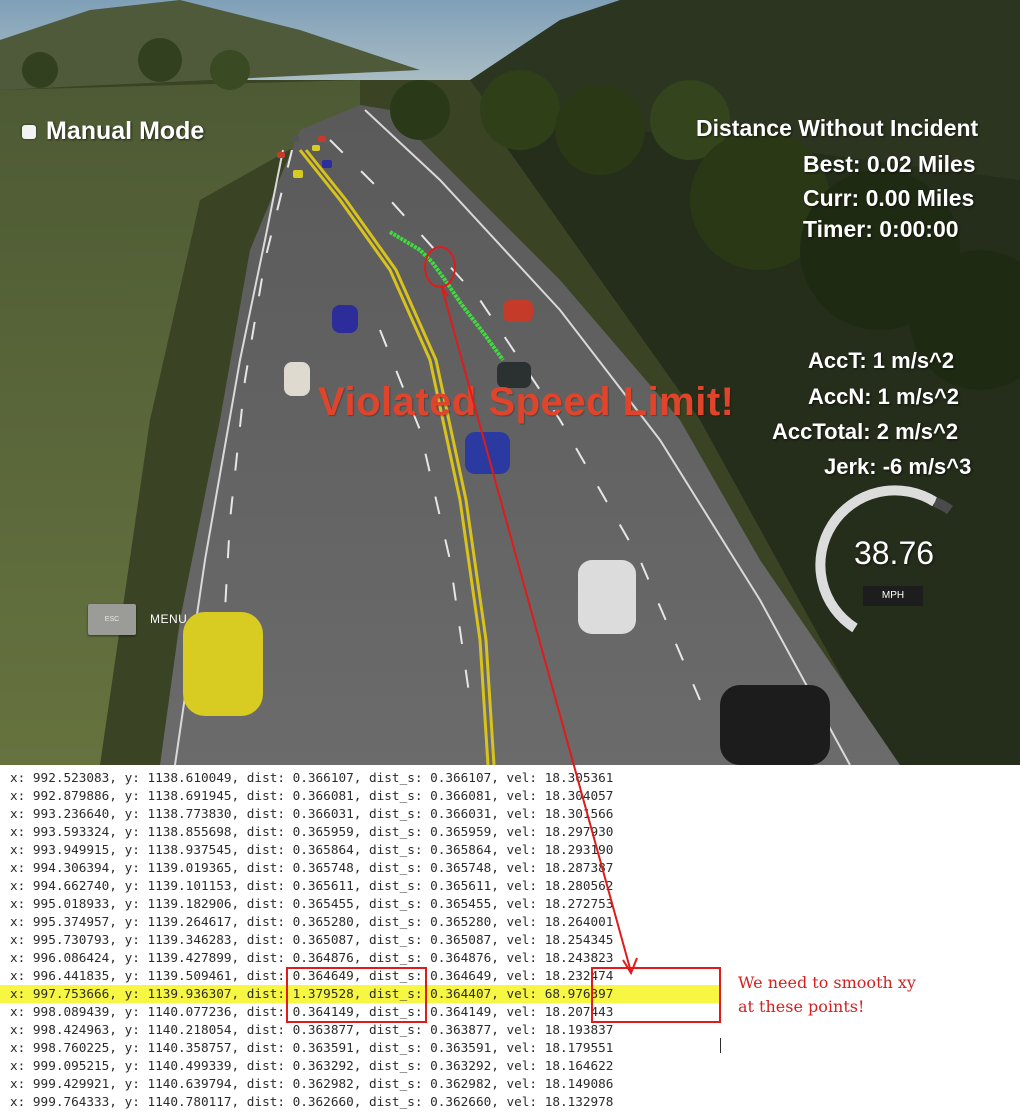  I want to click on speed-limit-warning: Violated Speed Limit!, so click(526, 402).